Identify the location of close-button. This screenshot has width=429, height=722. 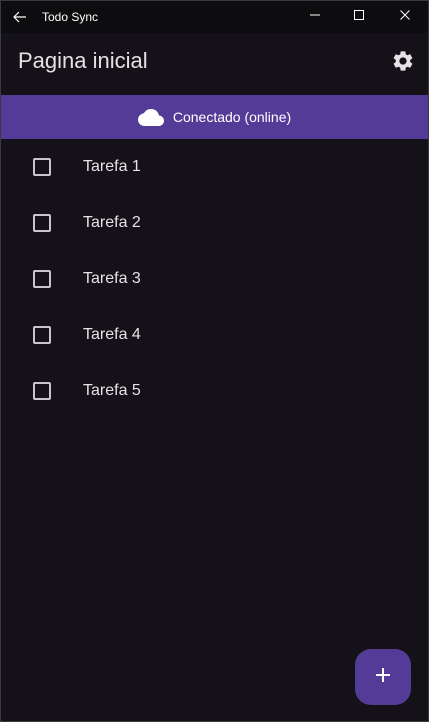
(405, 17).